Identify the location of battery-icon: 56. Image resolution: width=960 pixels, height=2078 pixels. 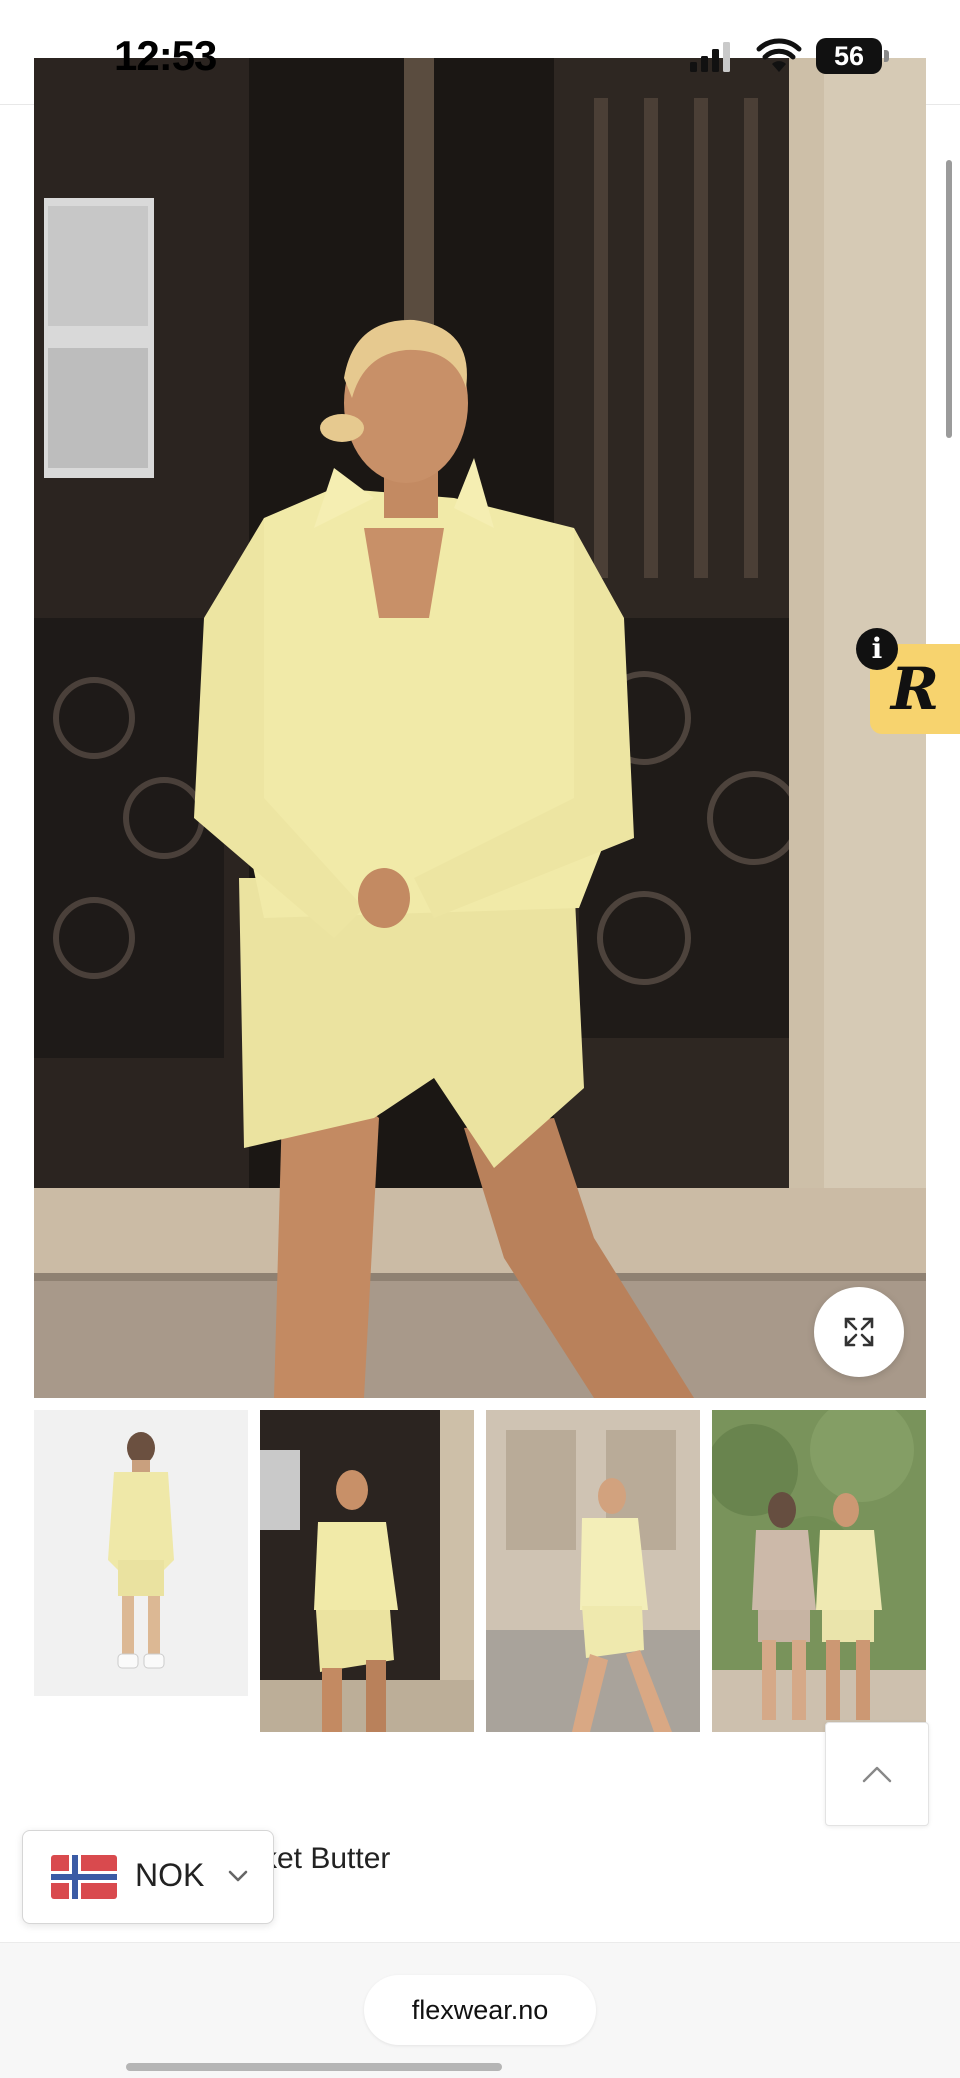
(849, 56).